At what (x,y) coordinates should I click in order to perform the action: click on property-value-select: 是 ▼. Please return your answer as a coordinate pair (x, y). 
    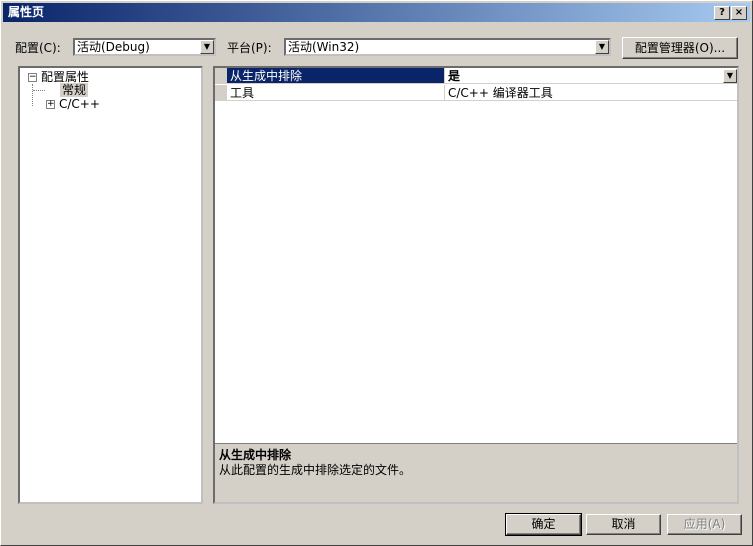
    Looking at the image, I should click on (591, 76).